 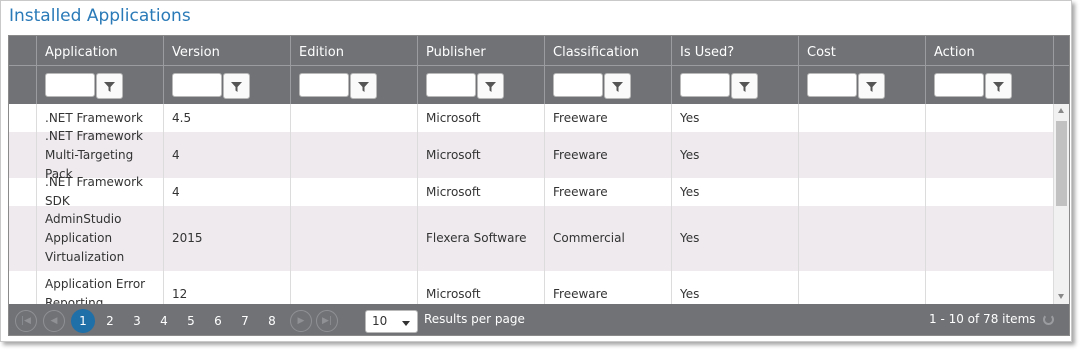 I want to click on filter-input-version, so click(x=197, y=85).